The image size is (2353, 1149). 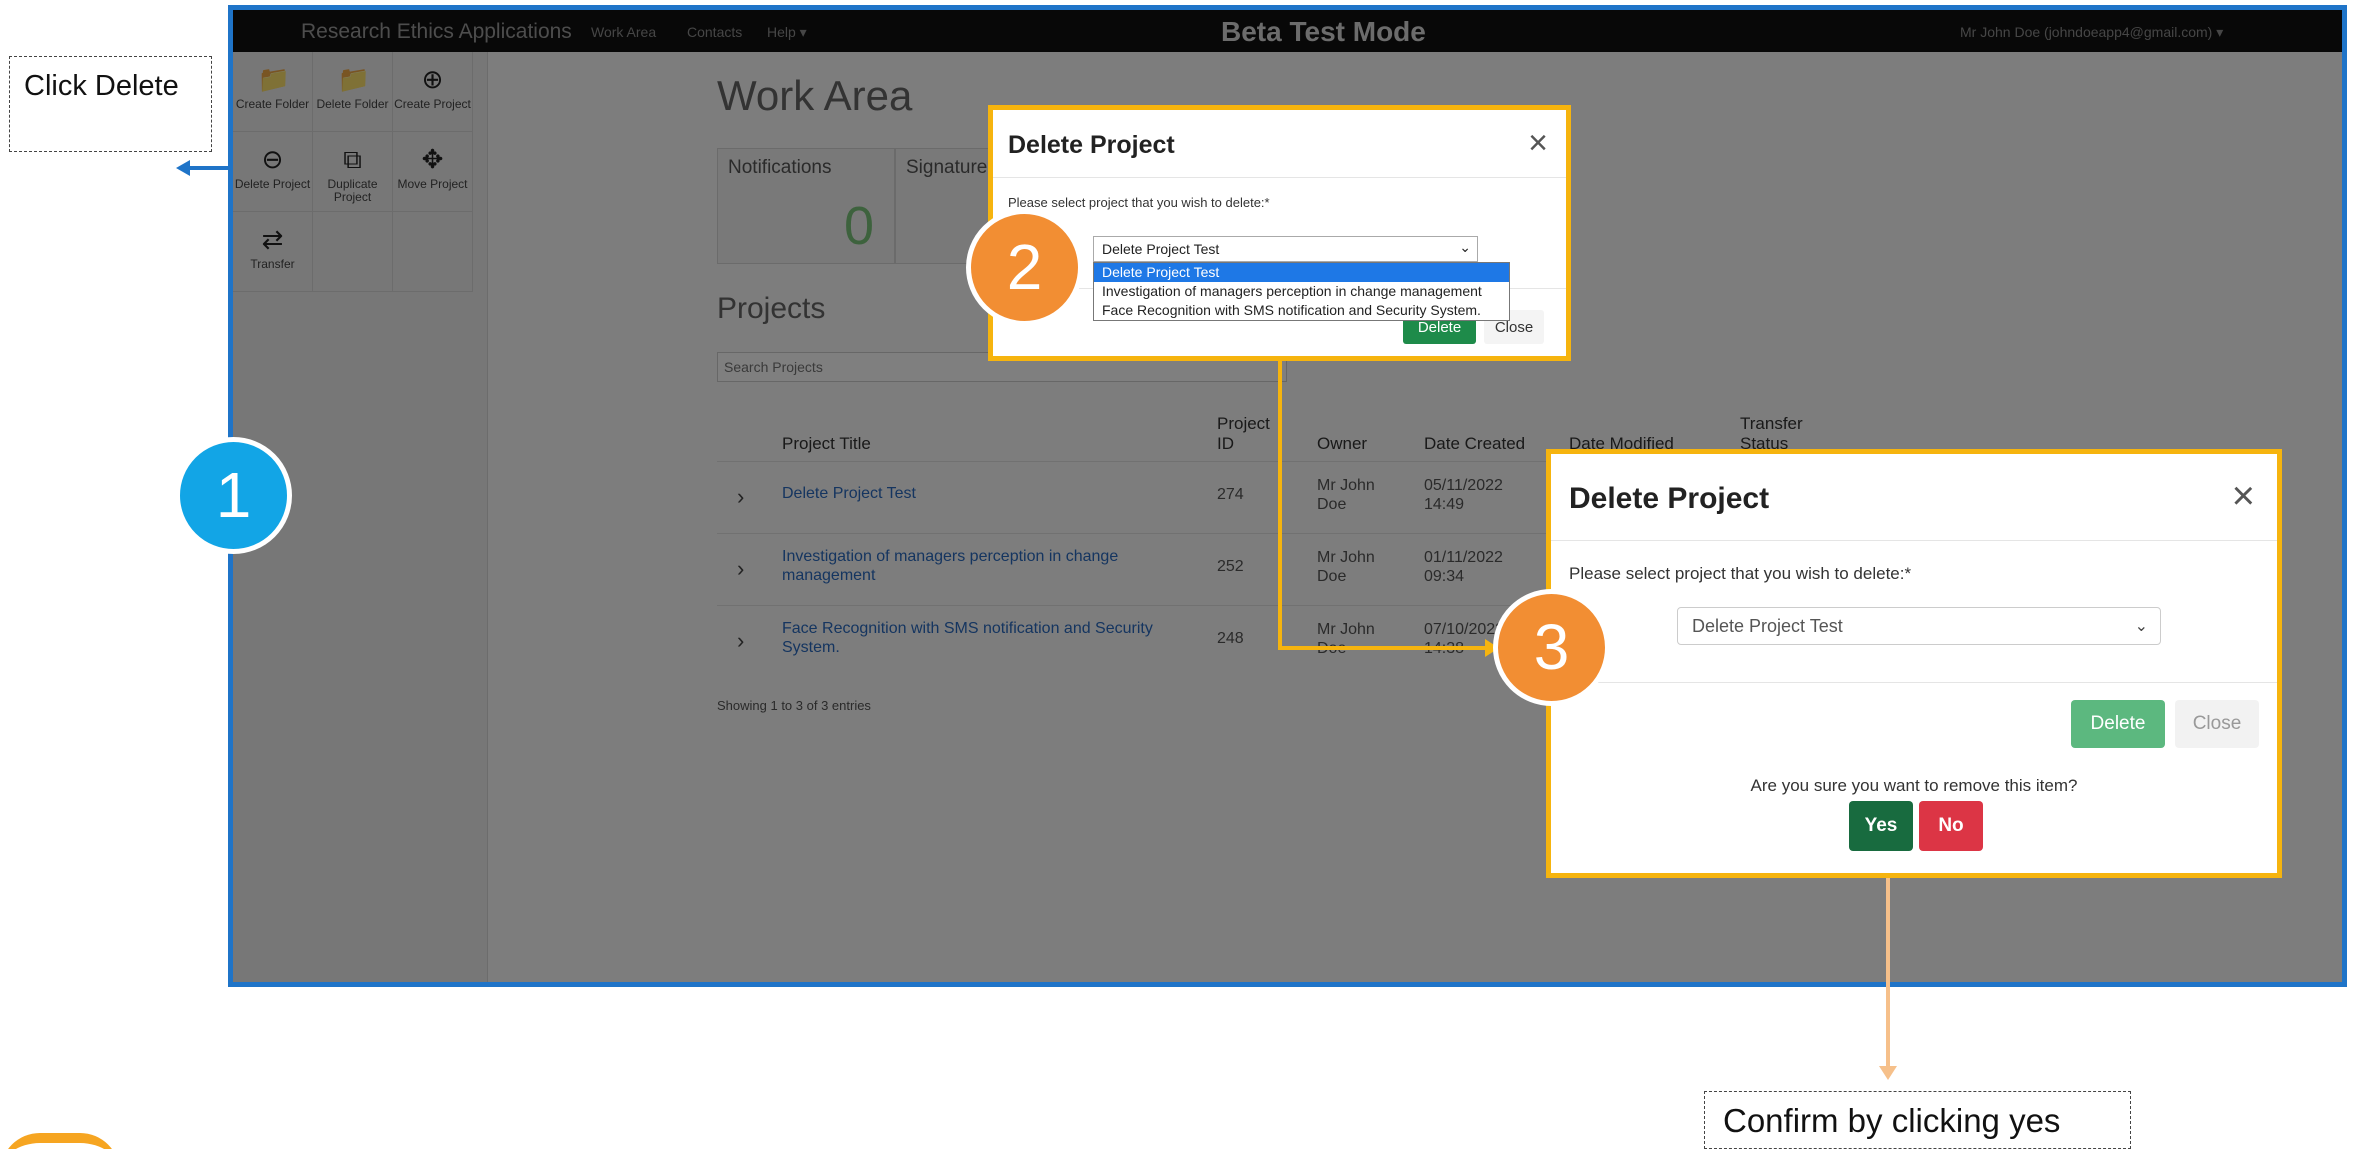 What do you see at coordinates (1951, 826) in the screenshot?
I see `no-button: No` at bounding box center [1951, 826].